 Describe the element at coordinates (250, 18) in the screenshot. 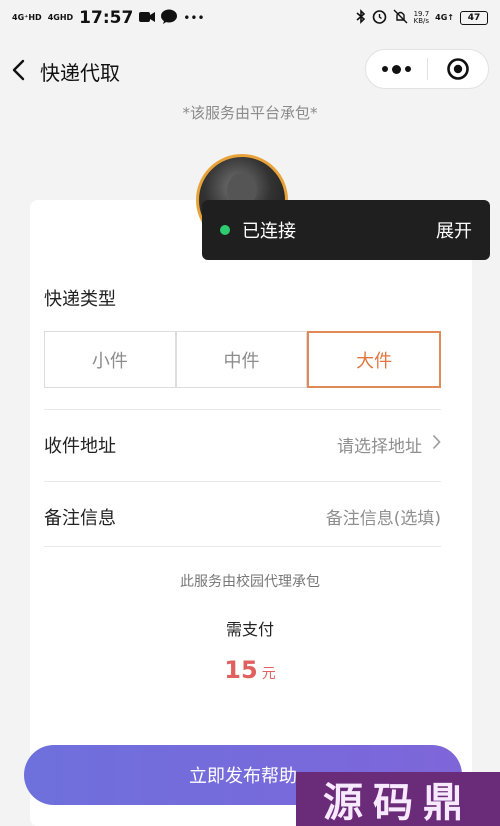

I see `status-bar: 4G⁺HD 4GHD 17:57 ••• 19.7 KB/s 4G↑ 47` at that location.